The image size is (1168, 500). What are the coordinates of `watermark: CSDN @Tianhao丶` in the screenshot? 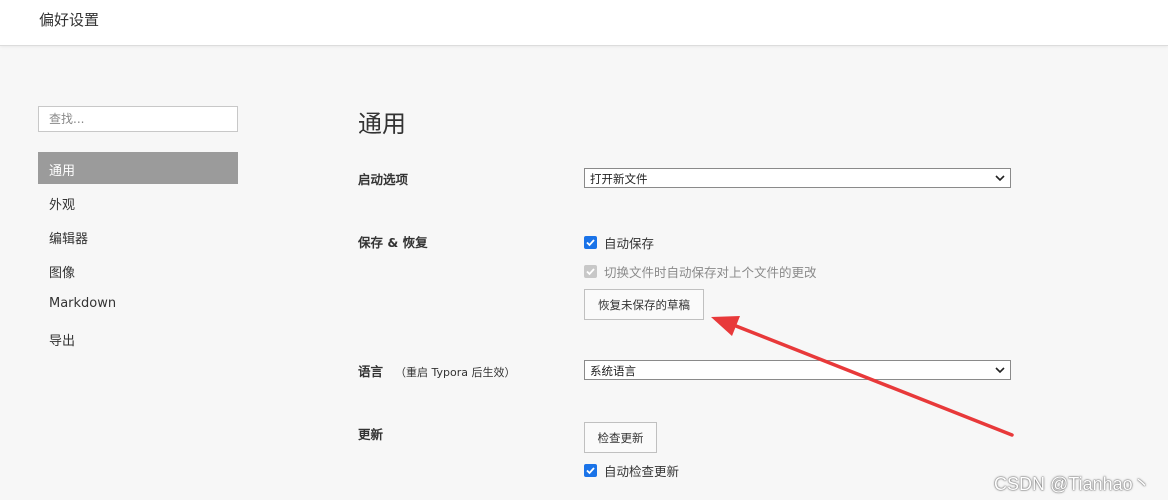 It's located at (1072, 484).